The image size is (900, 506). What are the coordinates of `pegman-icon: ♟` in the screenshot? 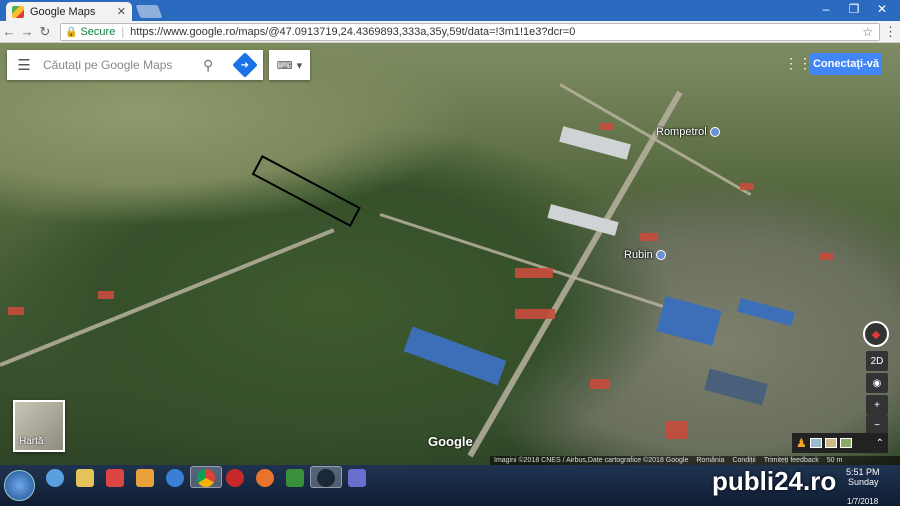 It's located at (801, 443).